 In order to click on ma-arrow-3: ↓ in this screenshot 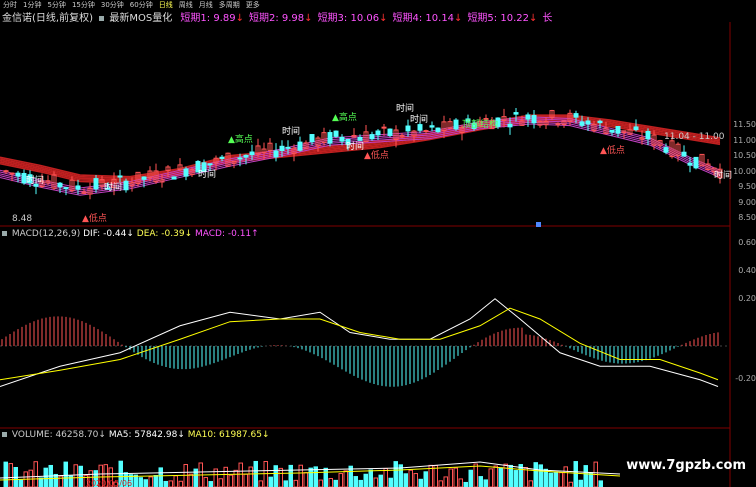, I will do `click(383, 18)`.